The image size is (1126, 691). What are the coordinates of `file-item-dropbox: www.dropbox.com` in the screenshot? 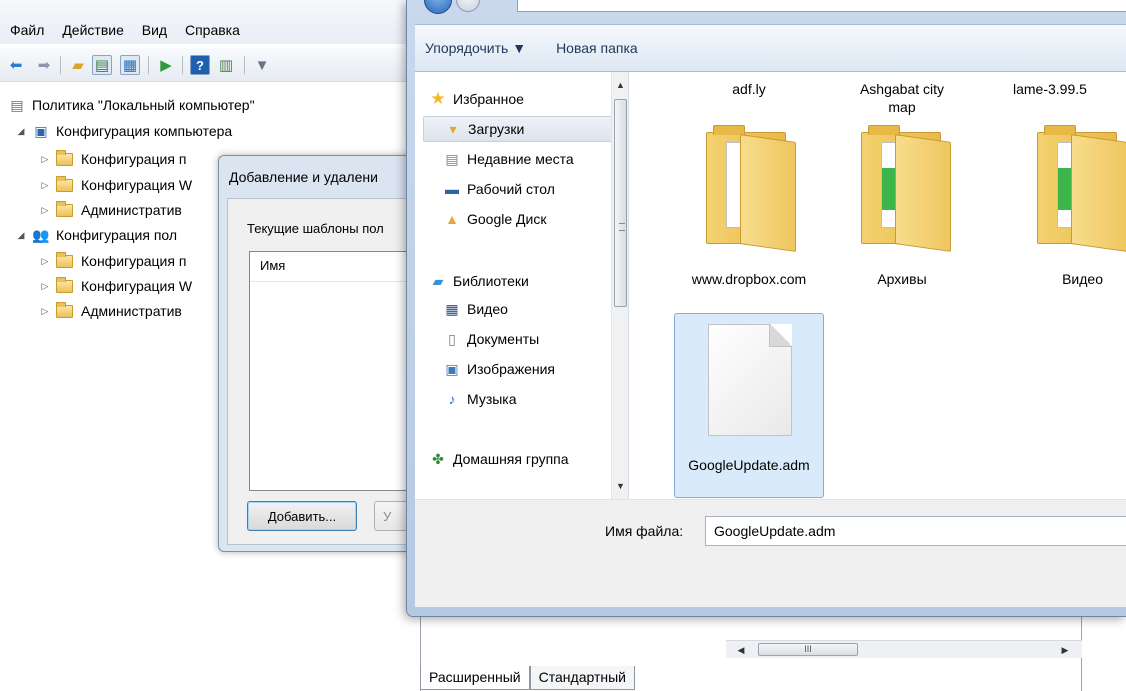 It's located at (749, 279).